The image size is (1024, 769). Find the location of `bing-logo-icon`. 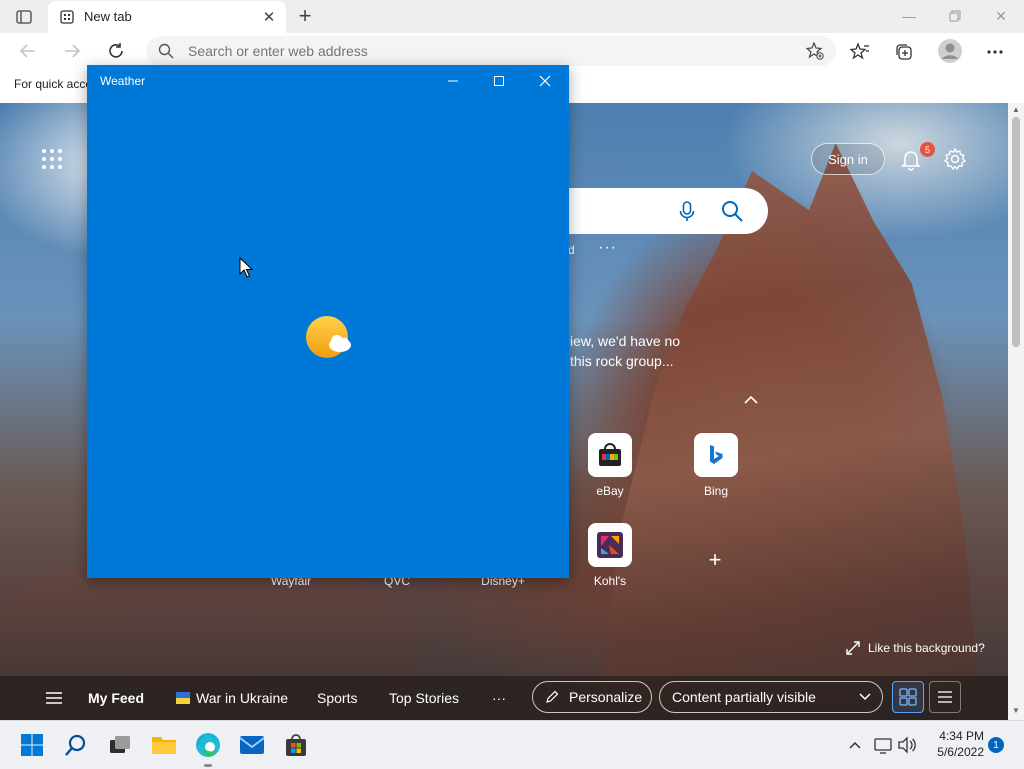

bing-logo-icon is located at coordinates (716, 454).